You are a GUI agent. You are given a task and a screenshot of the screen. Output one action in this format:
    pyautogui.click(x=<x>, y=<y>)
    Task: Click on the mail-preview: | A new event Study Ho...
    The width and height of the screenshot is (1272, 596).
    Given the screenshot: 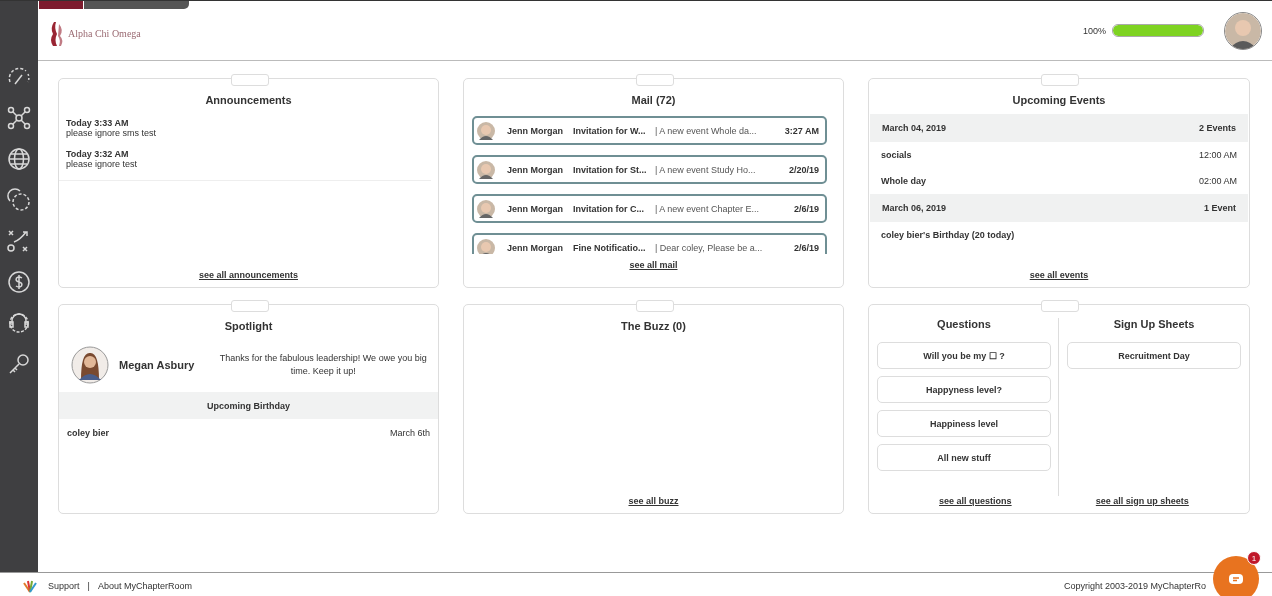 What is the action you would take?
    pyautogui.click(x=706, y=169)
    